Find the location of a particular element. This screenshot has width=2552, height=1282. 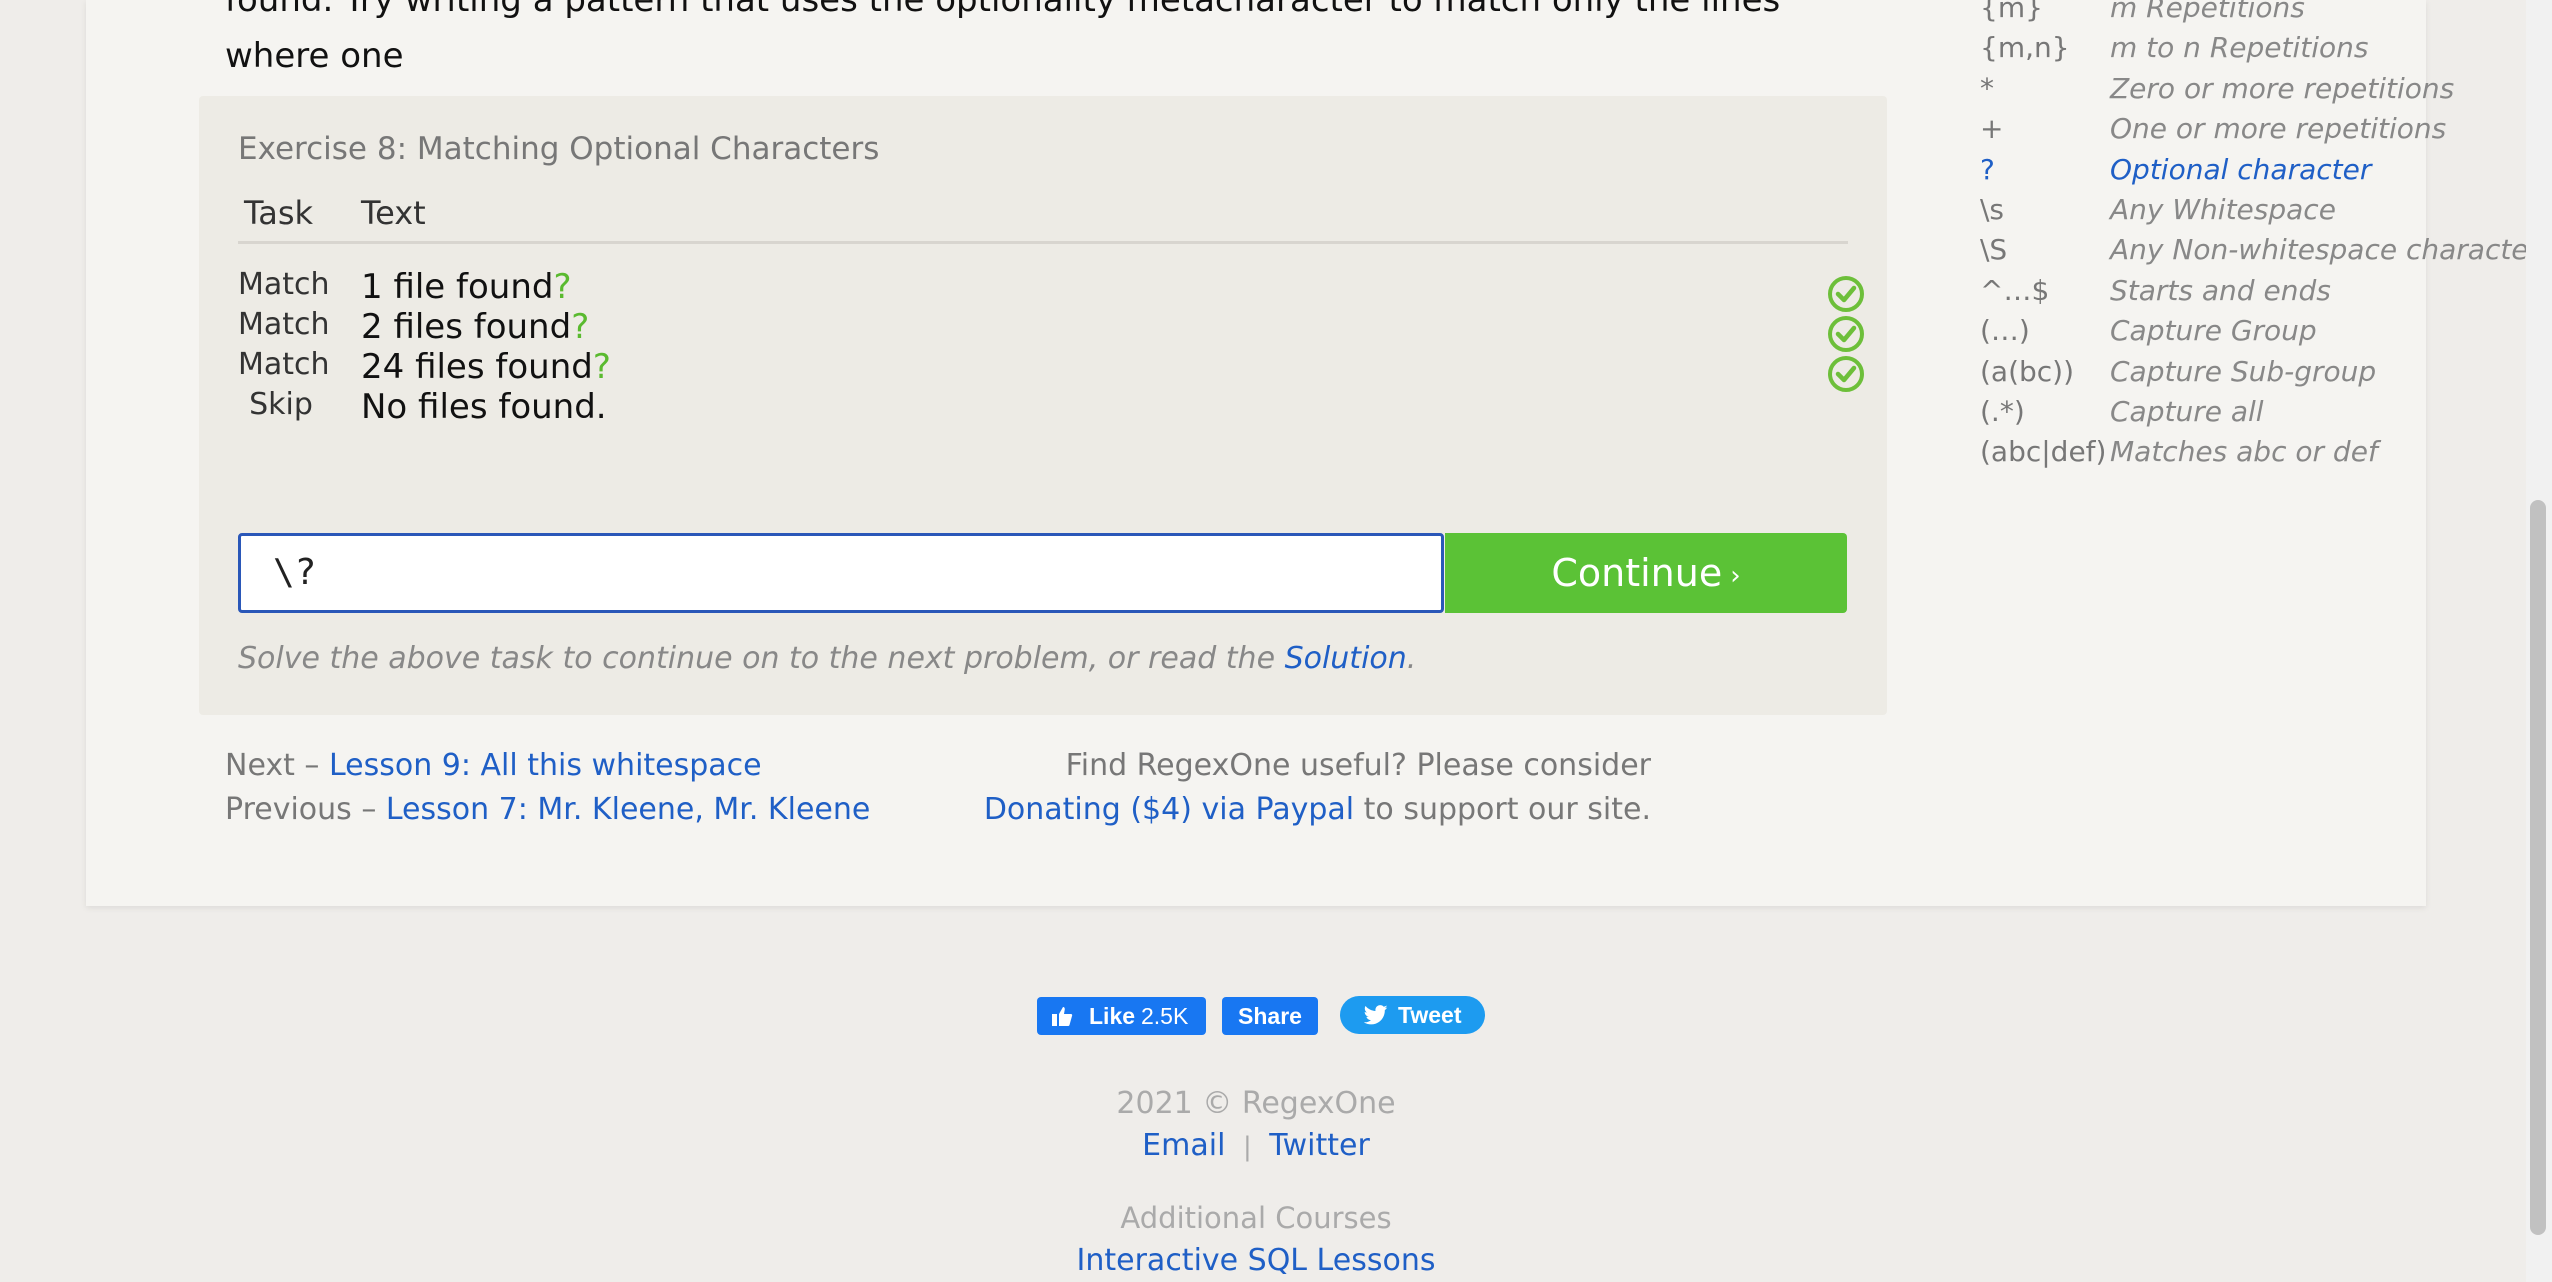

footer-links: Email | Twitter is located at coordinates (1256, 1145).